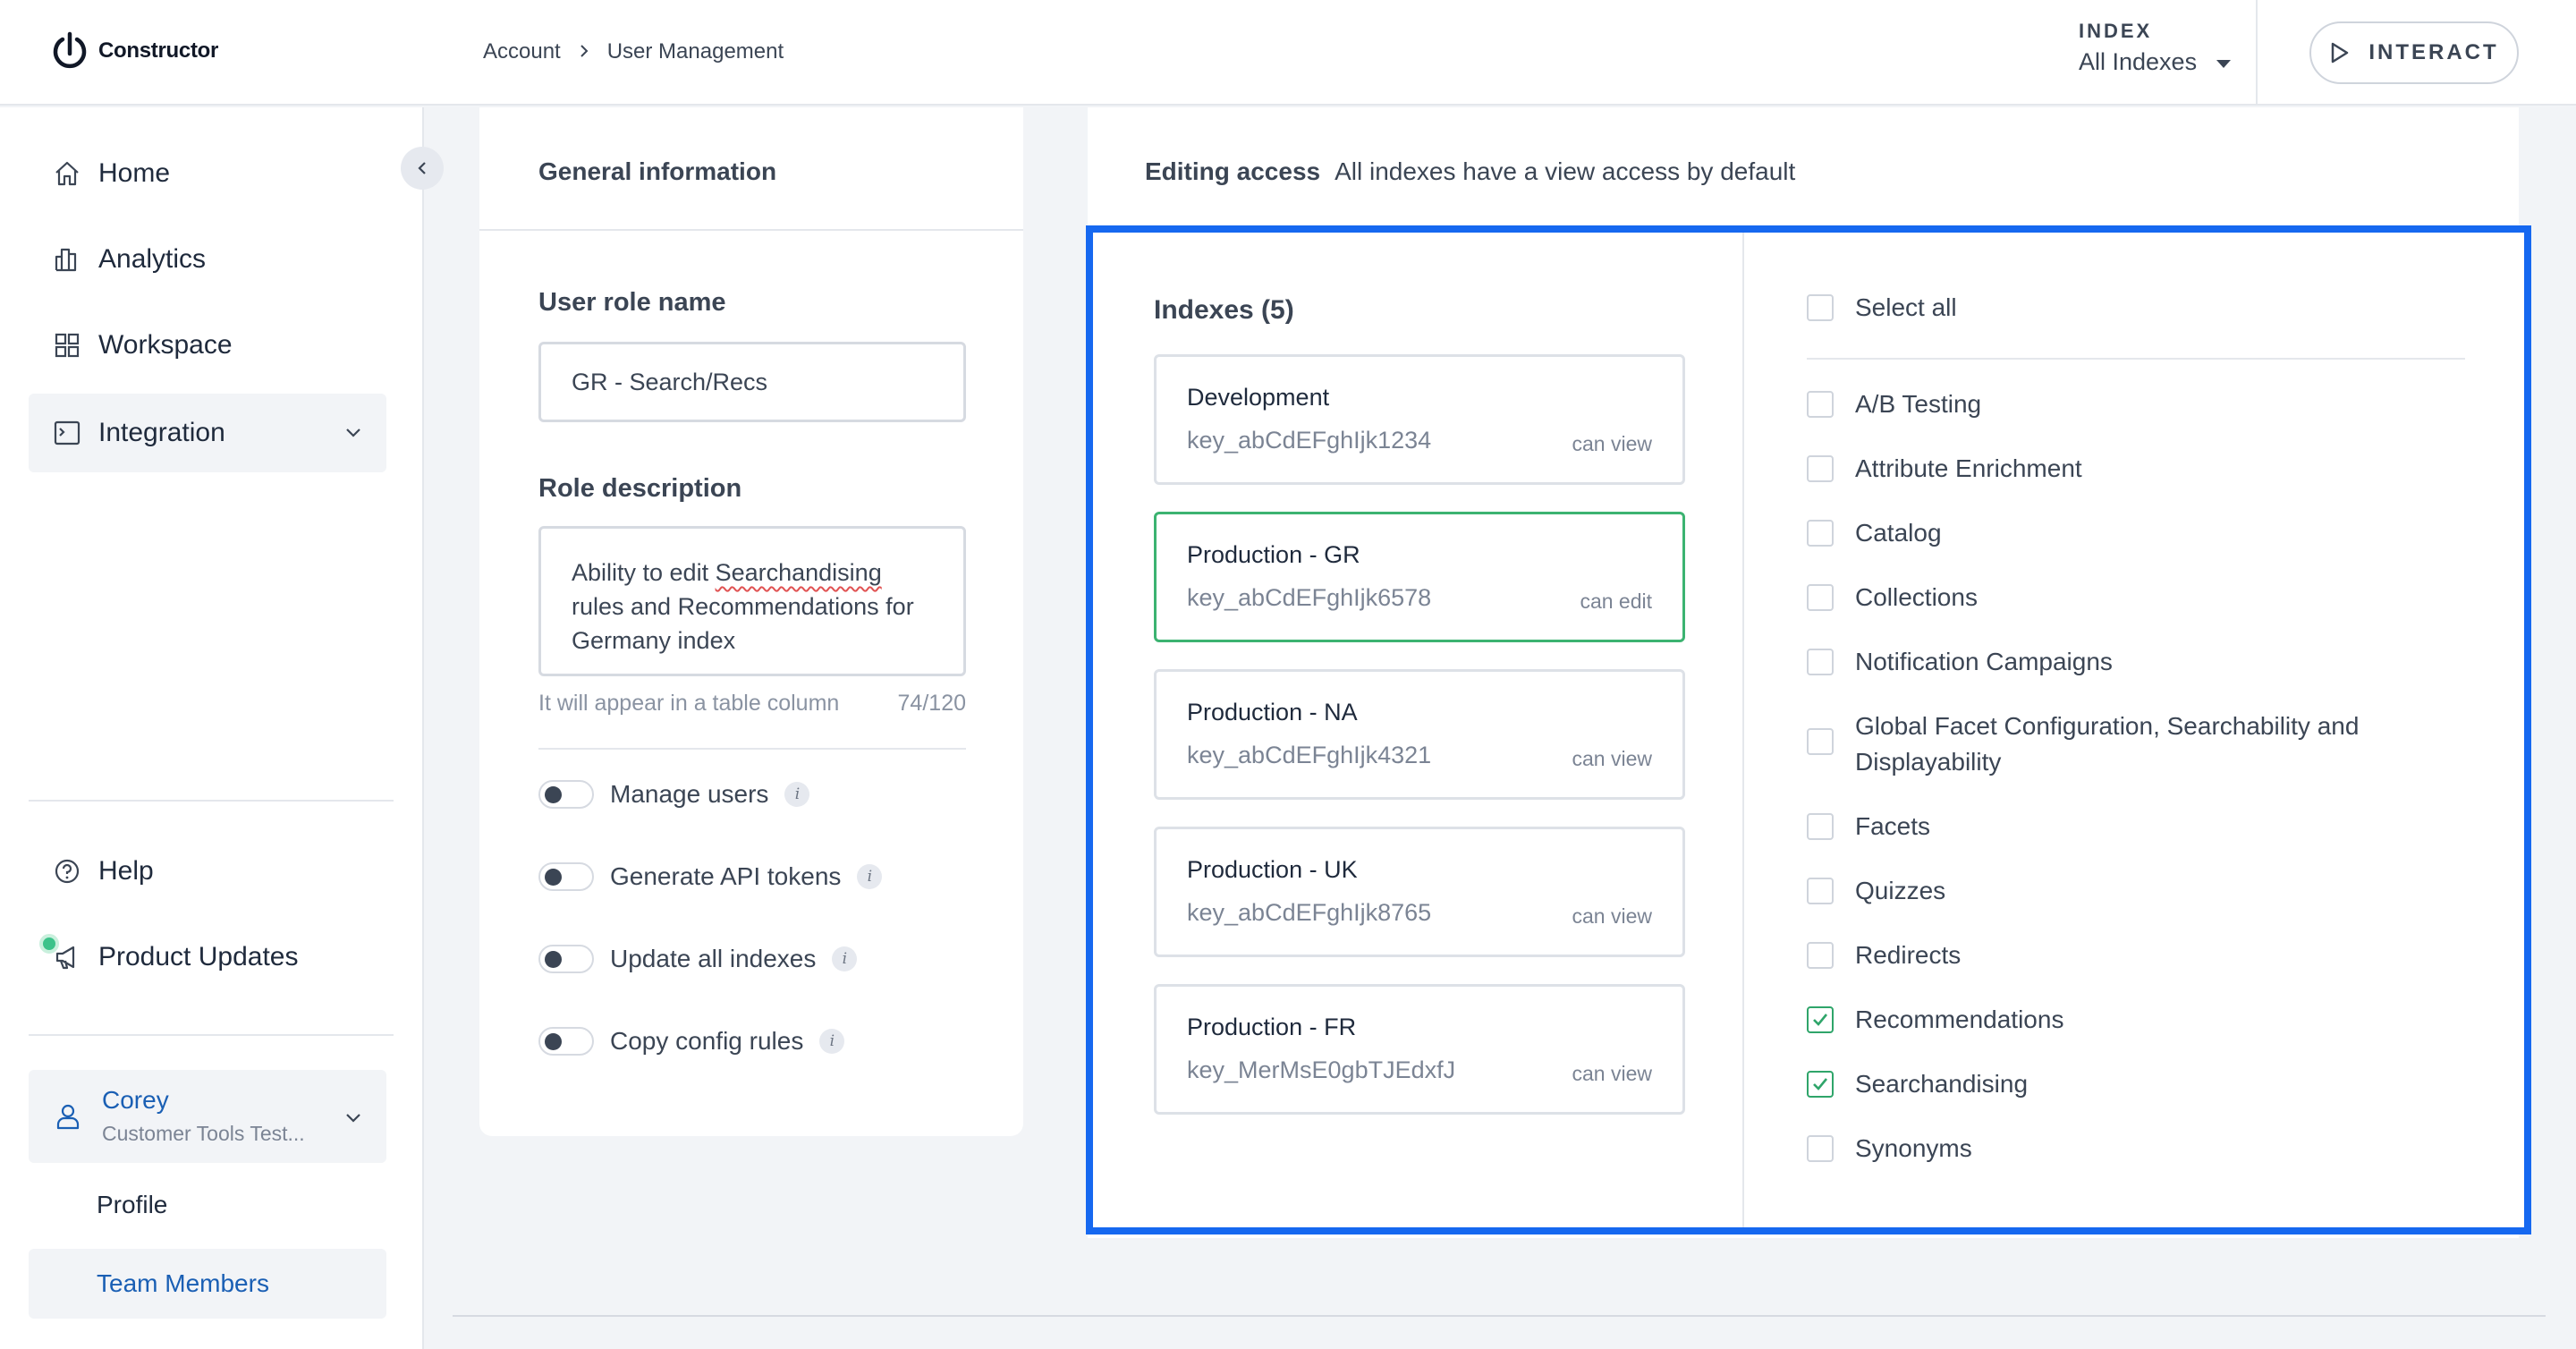 The width and height of the screenshot is (2576, 1349). I want to click on brand-logo: Constructor, so click(134, 51).